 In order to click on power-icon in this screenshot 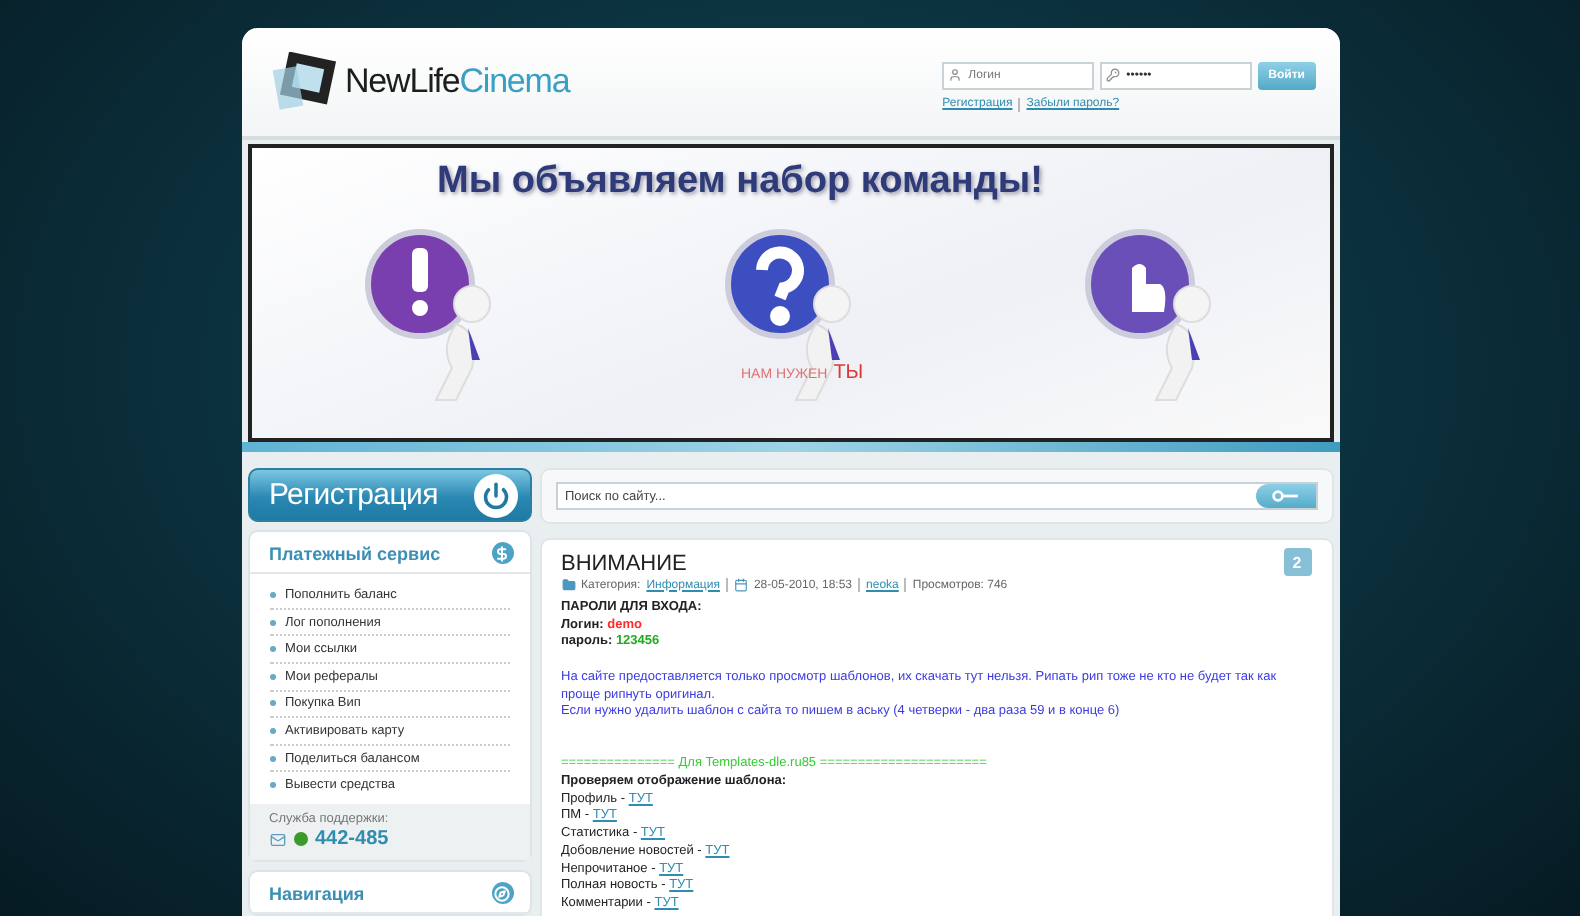, I will do `click(495, 495)`.